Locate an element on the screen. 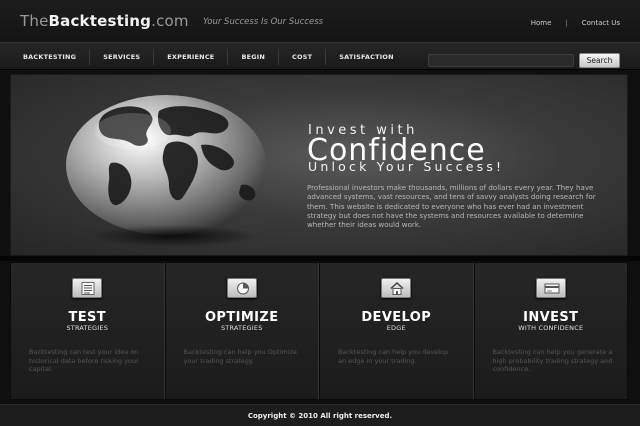 The height and width of the screenshot is (426, 640). site-tagline: Your Success Is Our Success is located at coordinates (263, 22).